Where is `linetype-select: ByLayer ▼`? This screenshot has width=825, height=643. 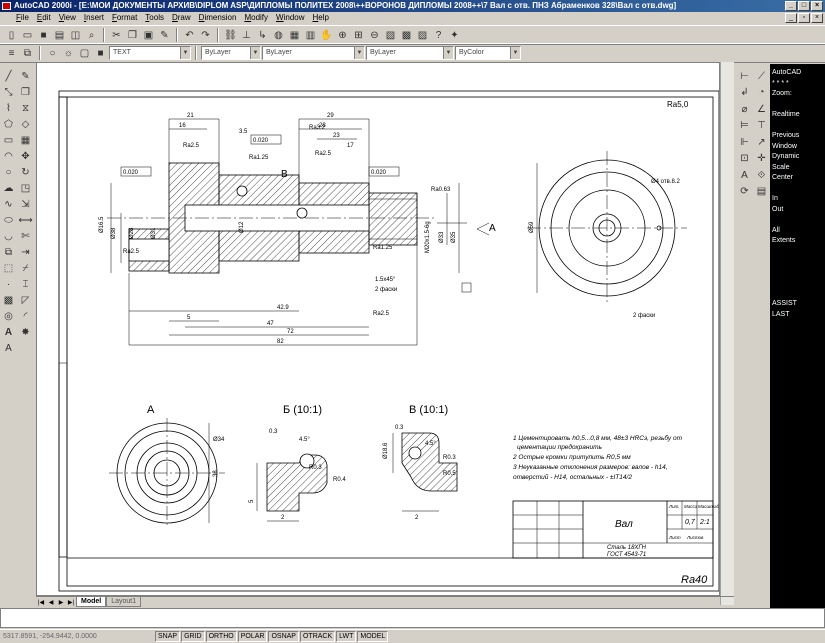
linetype-select: ByLayer ▼ is located at coordinates (313, 53).